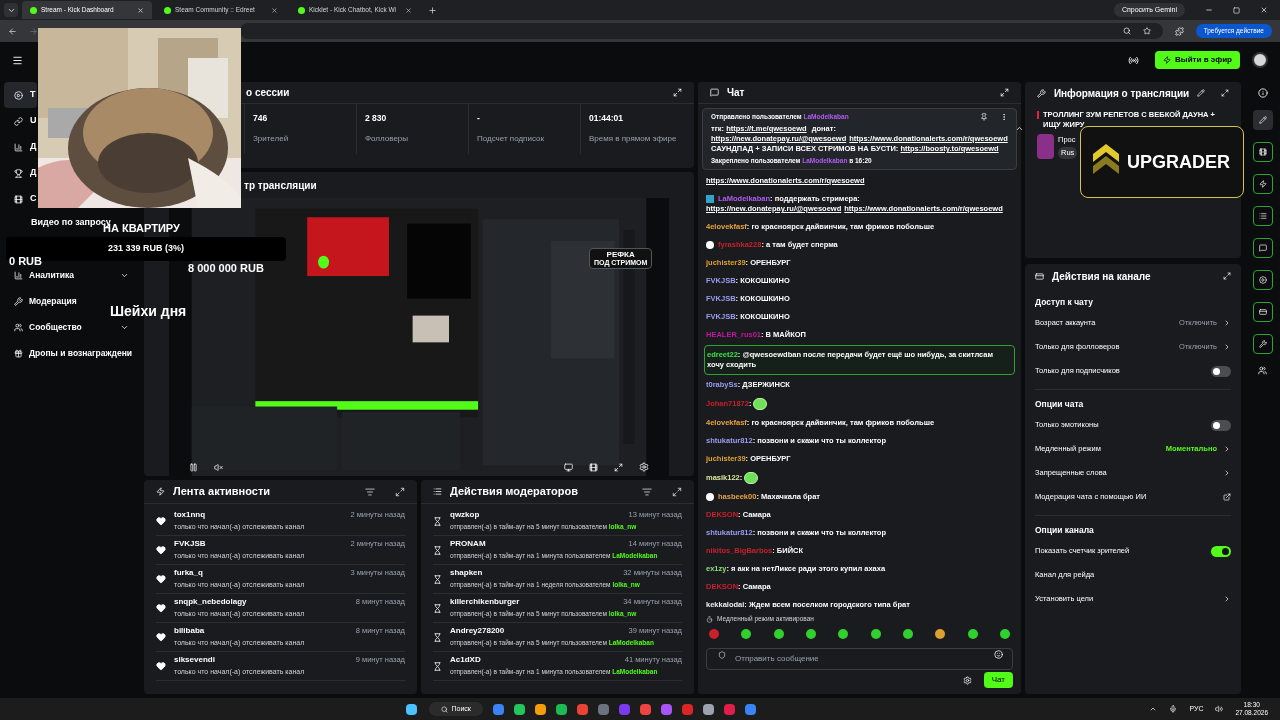  What do you see at coordinates (25, 261) in the screenshot?
I see `goal-start: 0 RUB` at bounding box center [25, 261].